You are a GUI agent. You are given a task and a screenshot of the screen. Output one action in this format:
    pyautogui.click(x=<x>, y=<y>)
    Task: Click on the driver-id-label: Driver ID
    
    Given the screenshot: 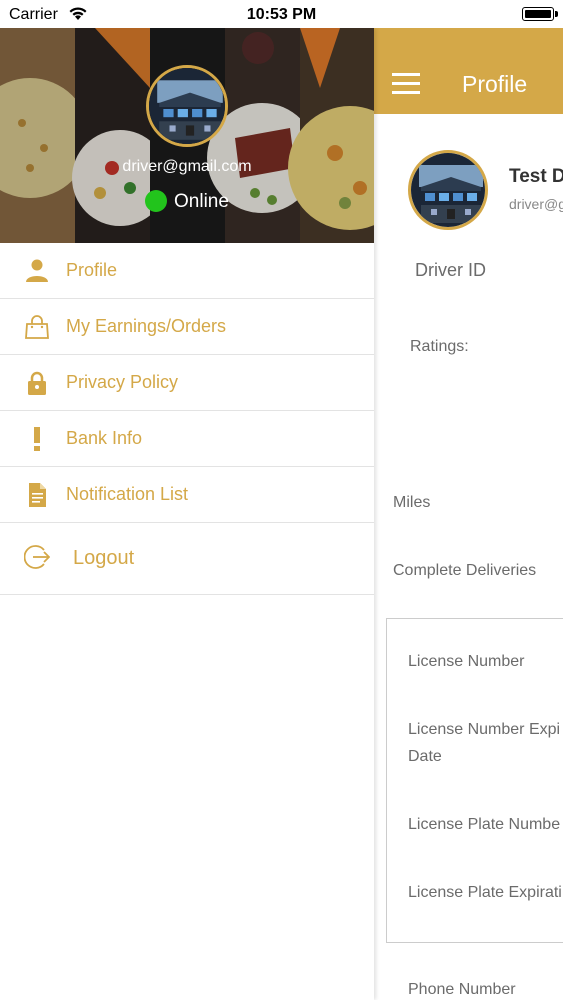 What is the action you would take?
    pyautogui.click(x=450, y=270)
    